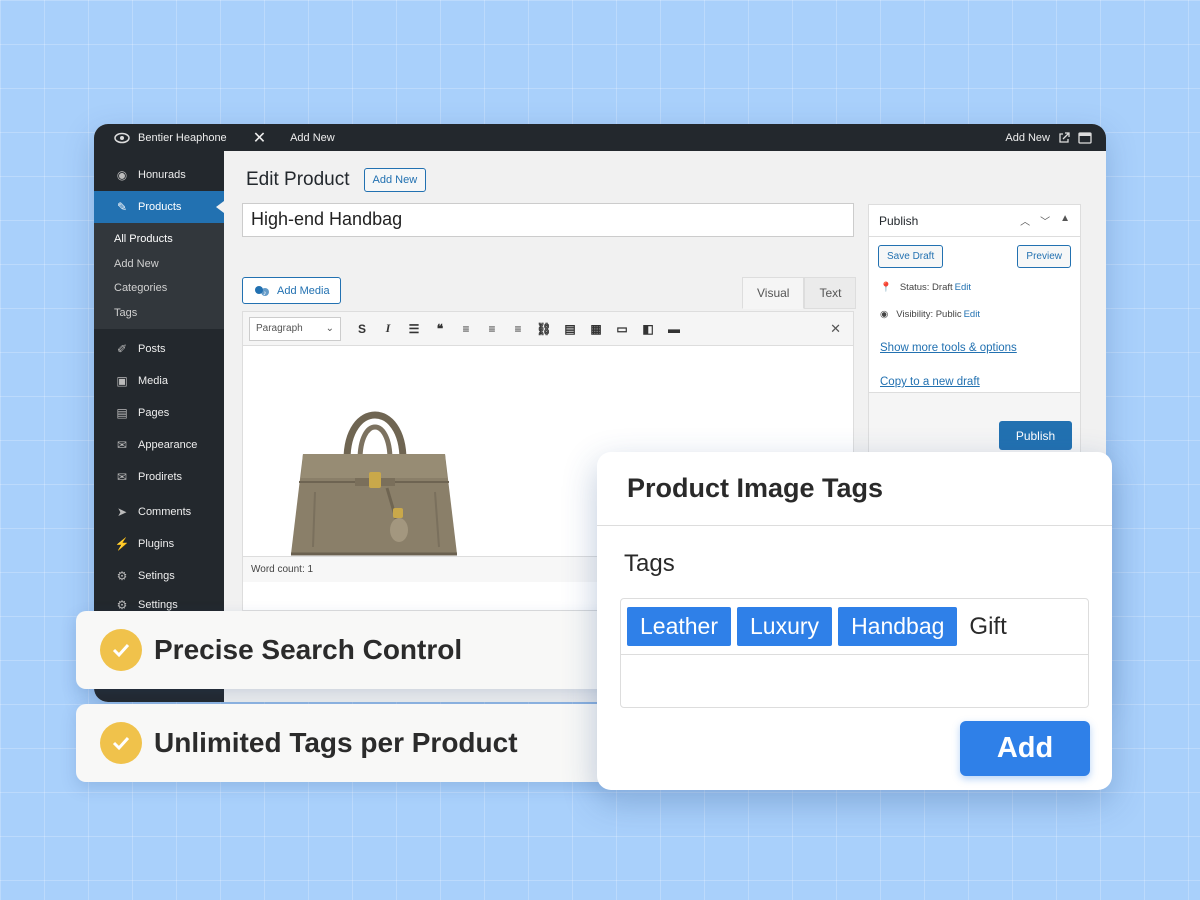 Image resolution: width=1200 pixels, height=900 pixels. I want to click on sidebar-item-label: Honurads, so click(162, 175).